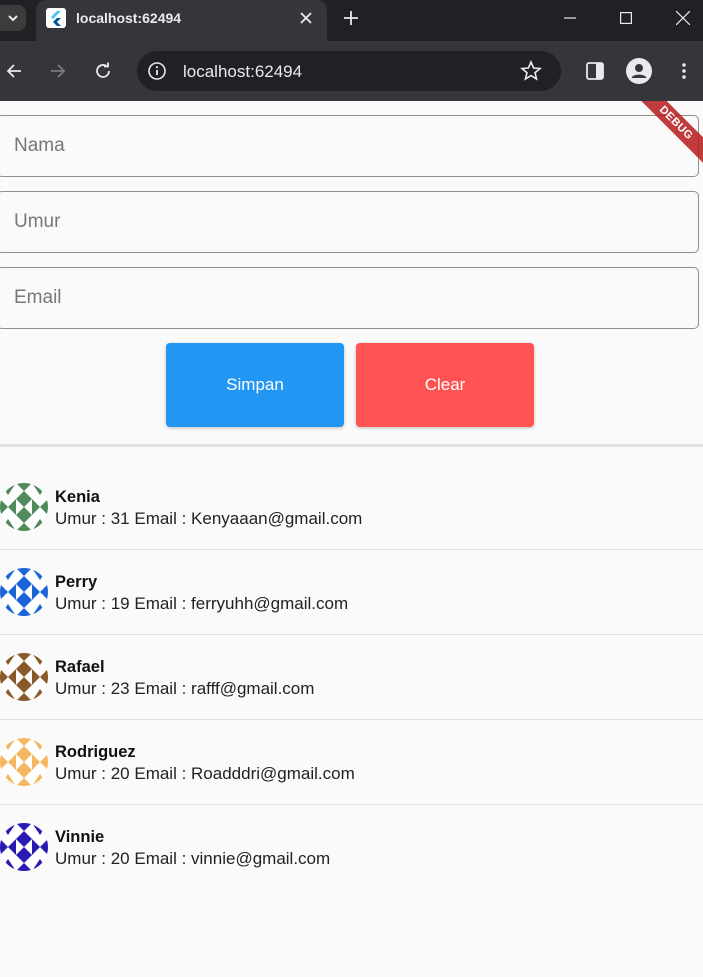  Describe the element at coordinates (129, 18) in the screenshot. I see `tab-title: localhost:62494` at that location.